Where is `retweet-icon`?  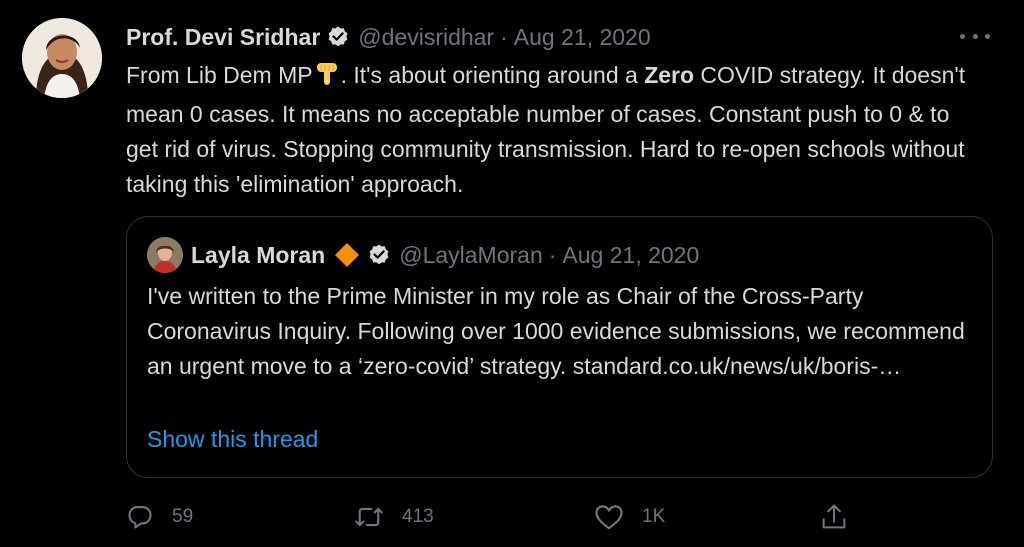
retweet-icon is located at coordinates (369, 517).